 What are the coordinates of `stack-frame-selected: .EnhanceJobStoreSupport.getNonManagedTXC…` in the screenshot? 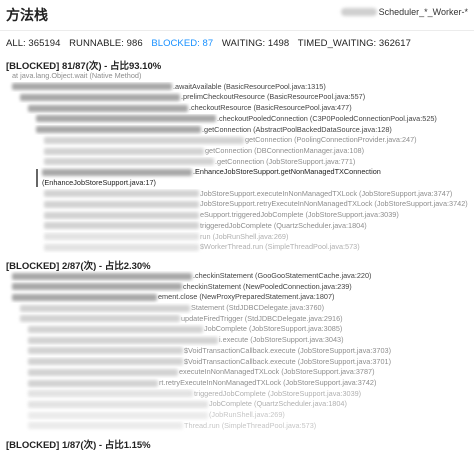 It's located at (237, 177).